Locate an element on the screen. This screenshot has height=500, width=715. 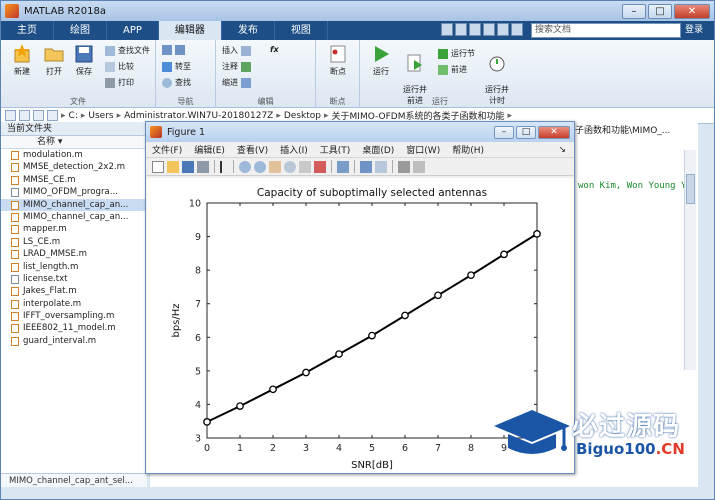
menu-file: 文件(F) is located at coordinates (167, 149).